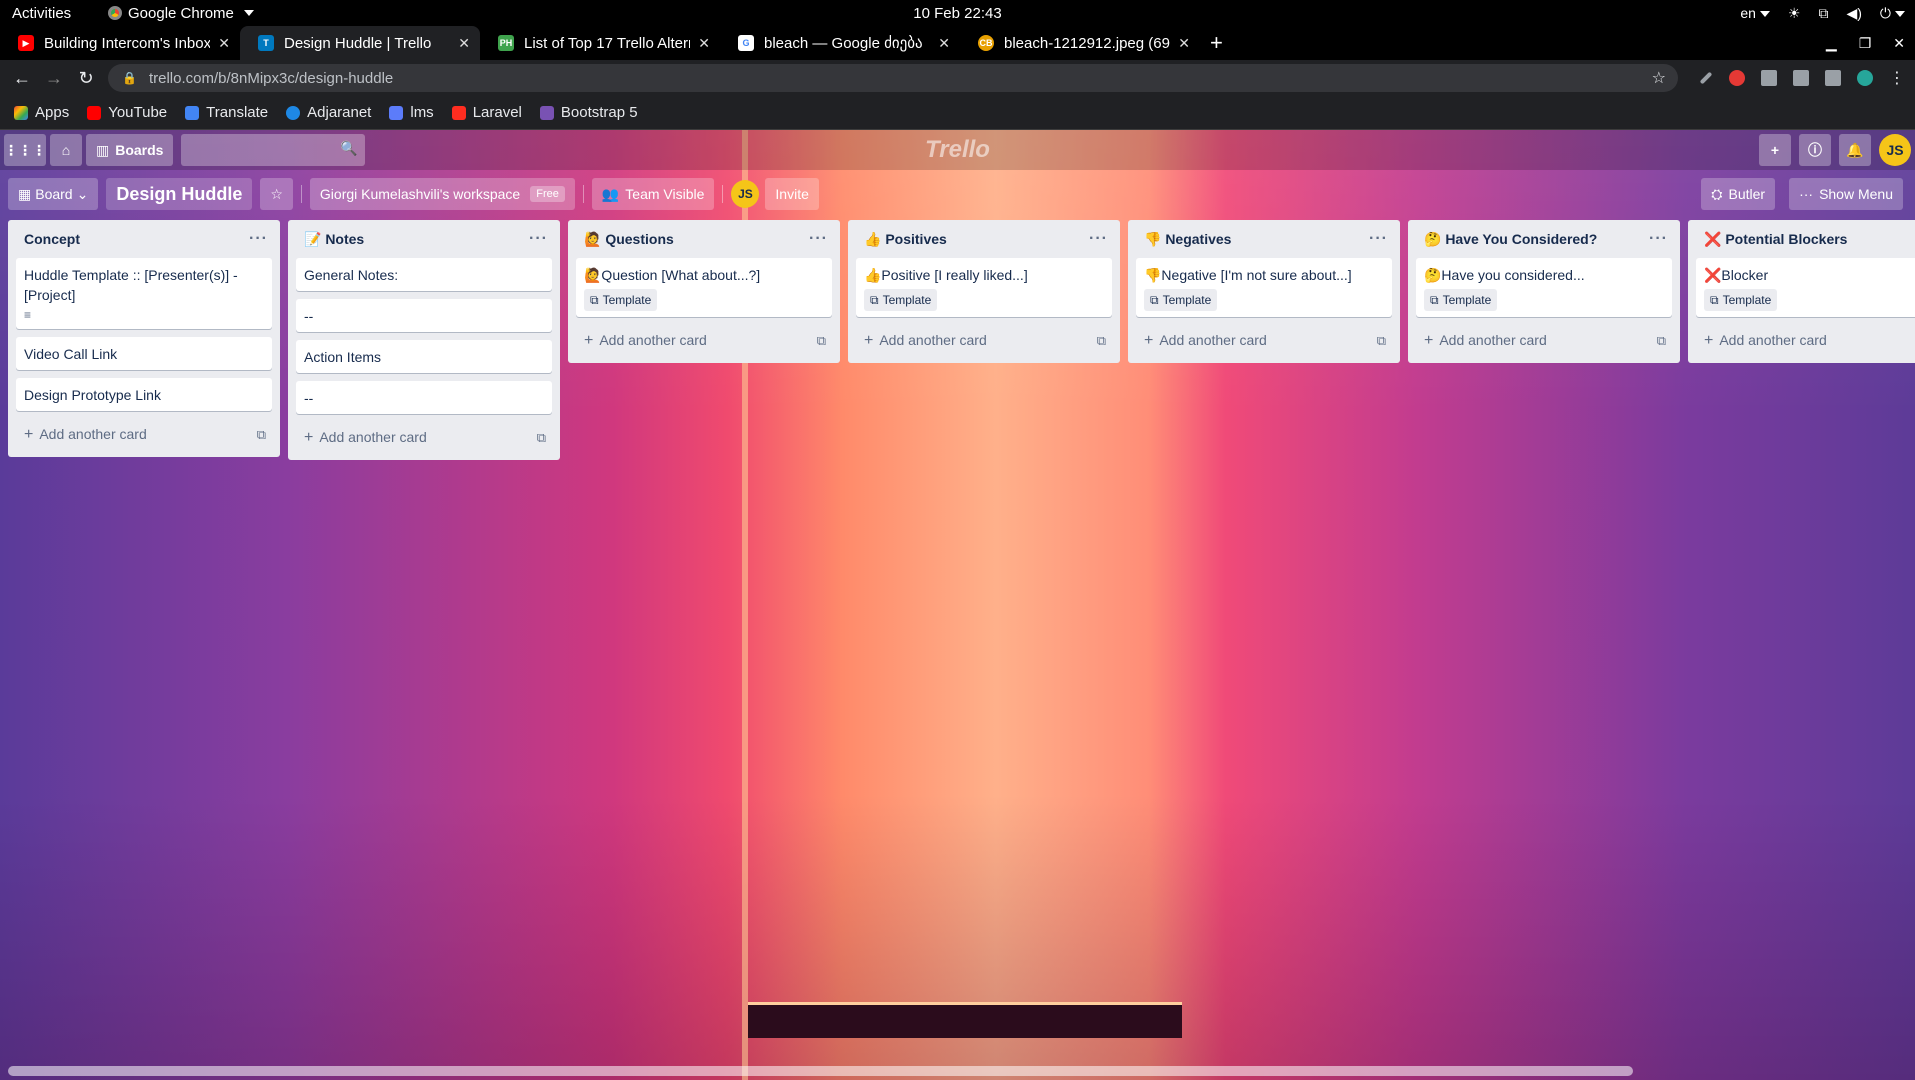 The width and height of the screenshot is (1915, 1080). What do you see at coordinates (52, 239) in the screenshot?
I see `list-title: Concept` at bounding box center [52, 239].